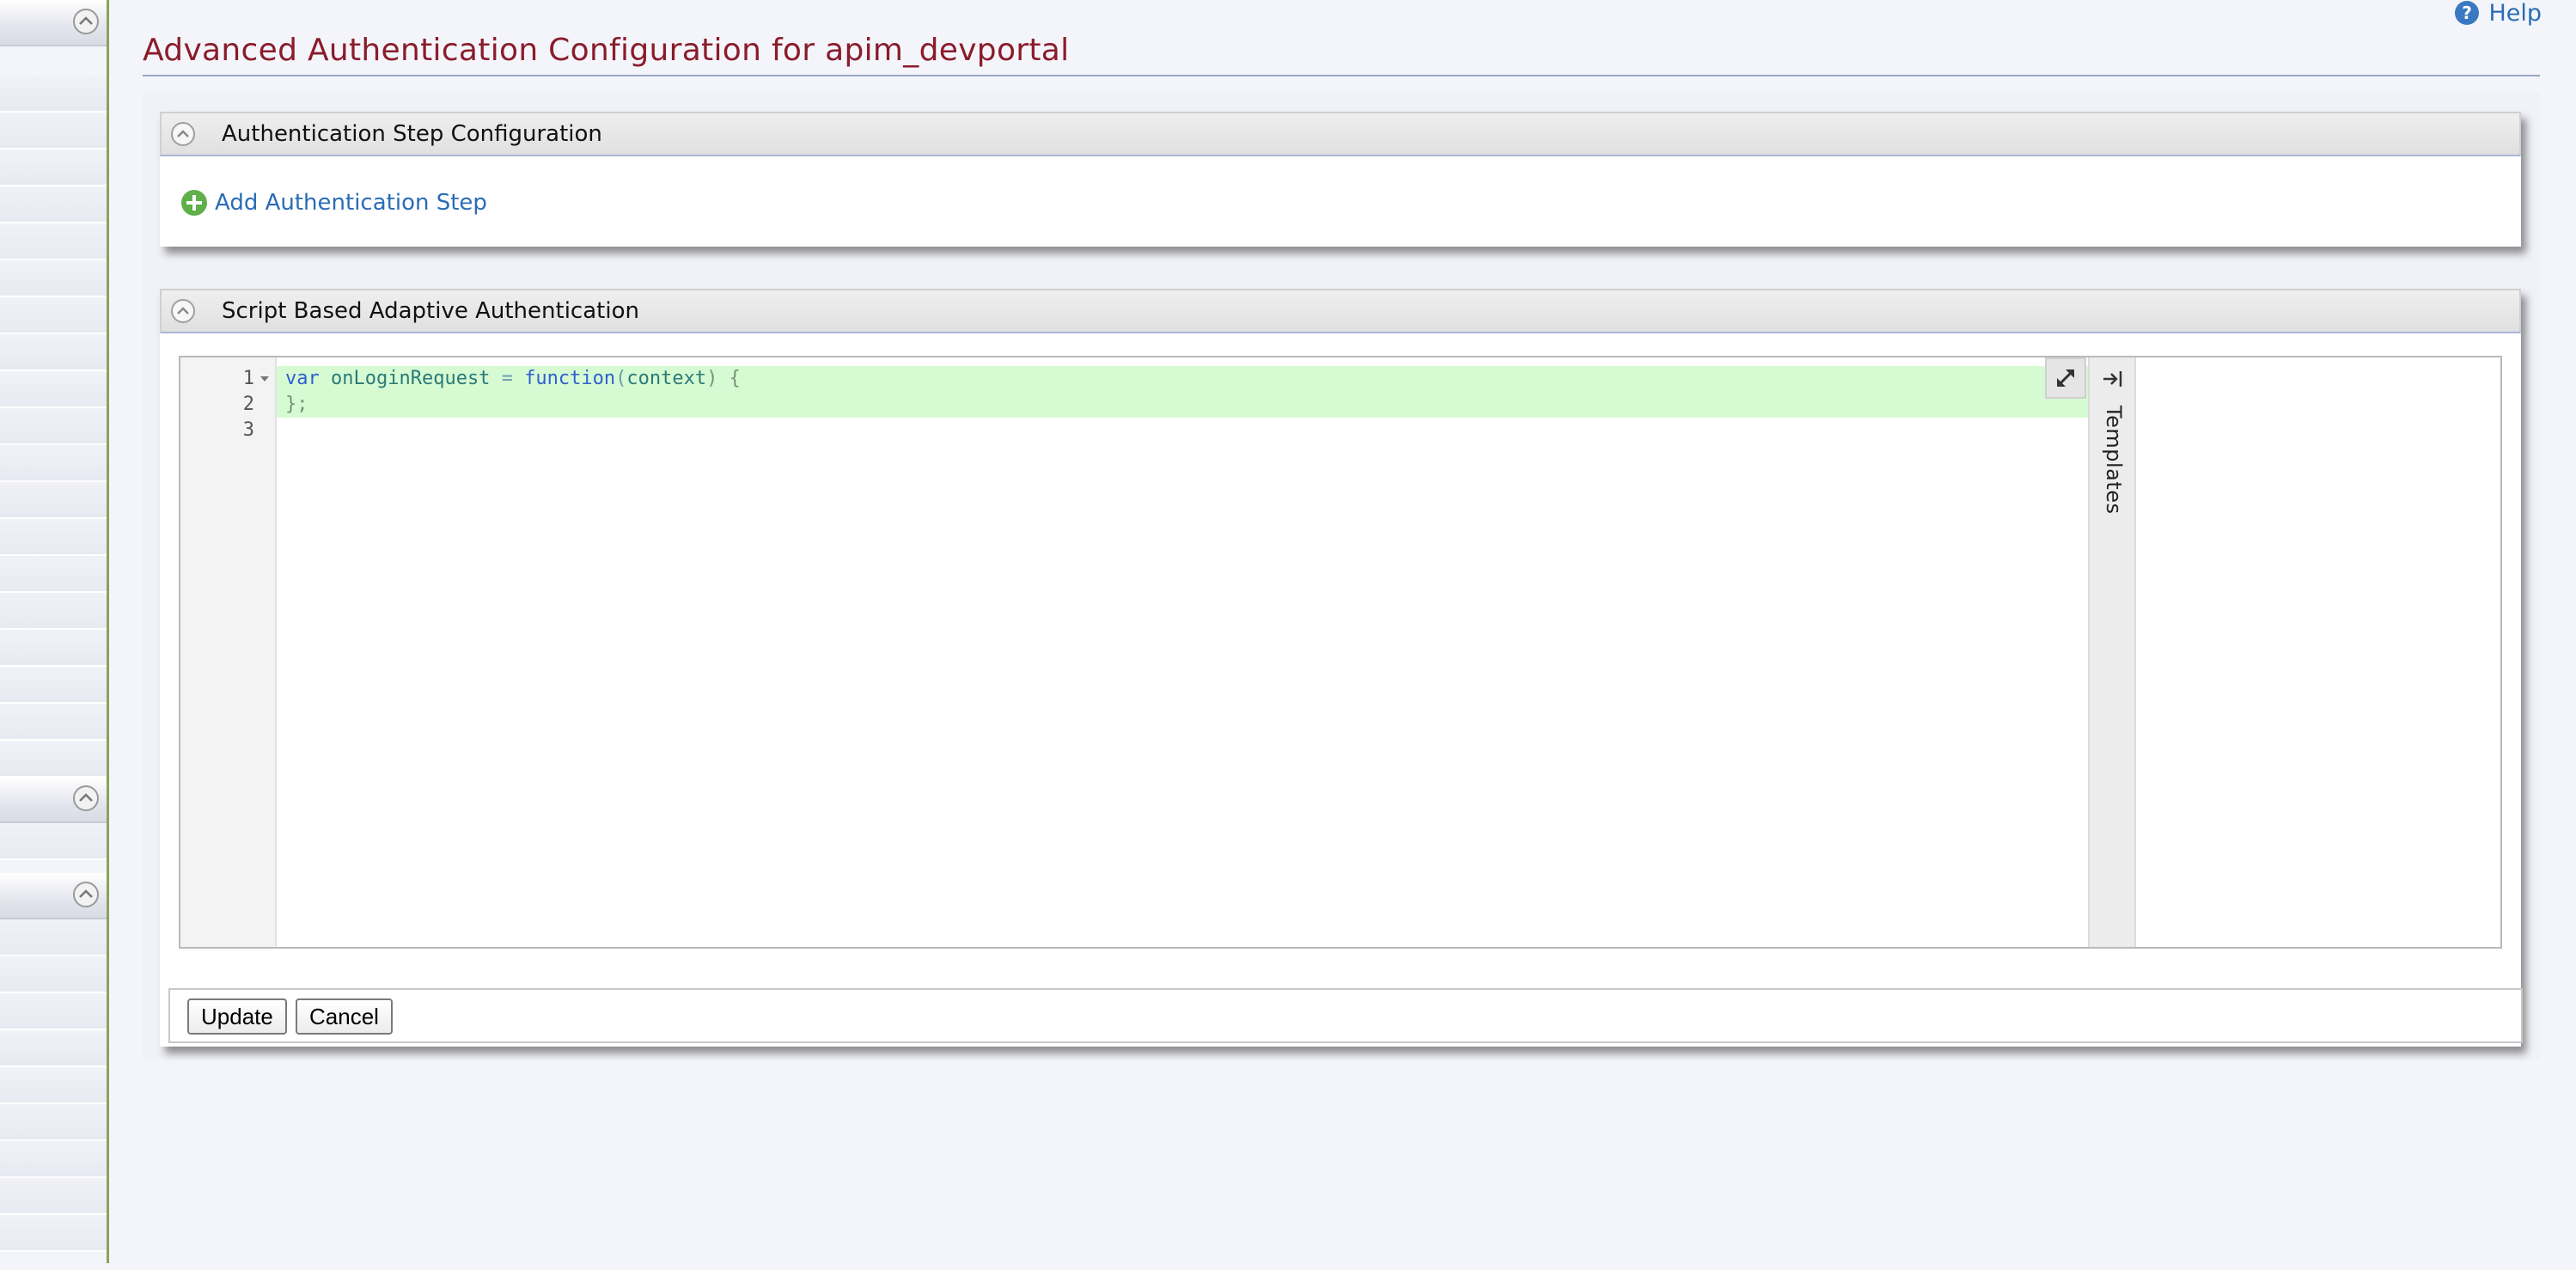 The width and height of the screenshot is (2576, 1270). Describe the element at coordinates (2112, 652) in the screenshot. I see `templates-panel-toggle: Templates` at that location.